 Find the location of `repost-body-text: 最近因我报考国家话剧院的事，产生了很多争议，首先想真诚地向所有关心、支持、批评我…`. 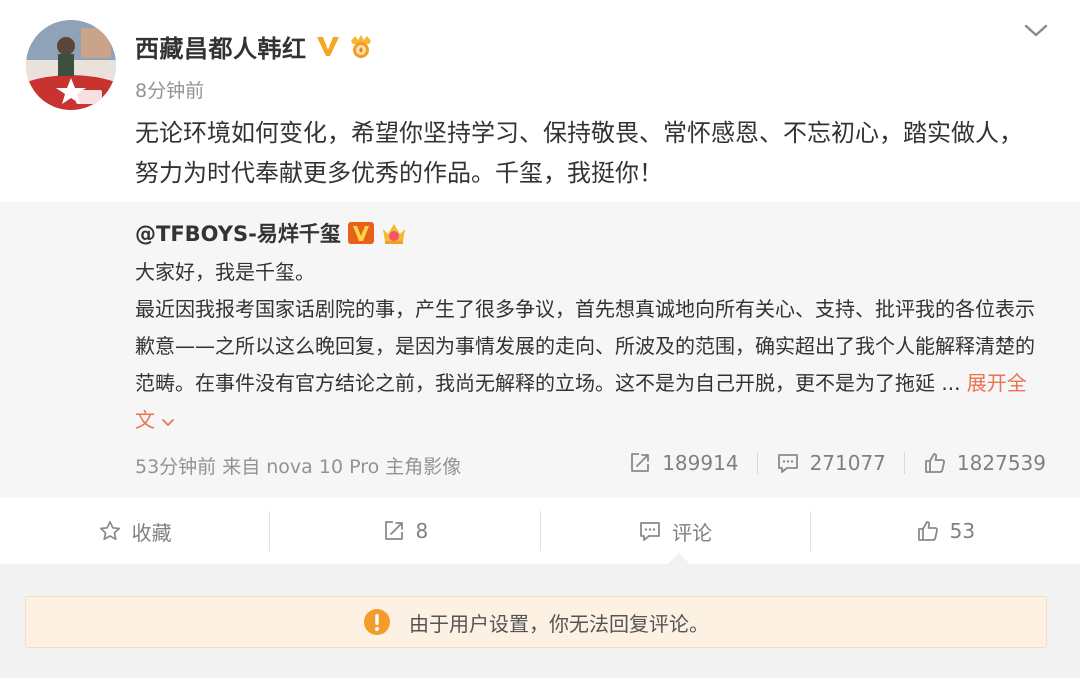

repost-body-text: 最近因我报考国家话剧院的事，产生了很多争议，首先想真诚地向所有关心、支持、批评我… is located at coordinates (585, 346).